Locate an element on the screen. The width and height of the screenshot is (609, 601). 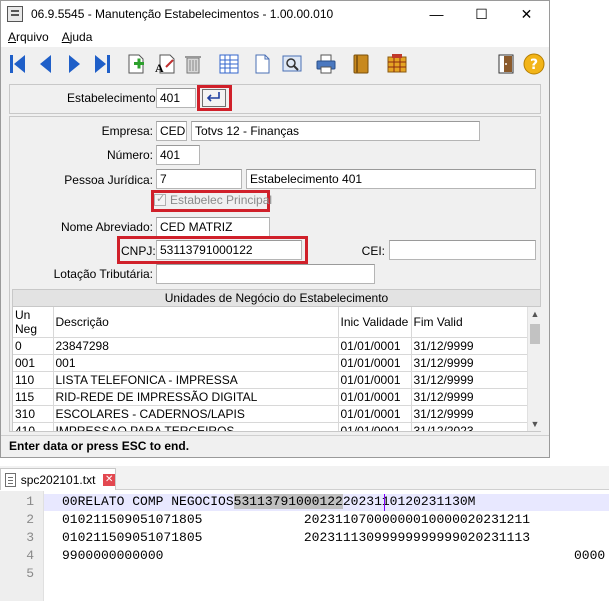
enter-icon is located at coordinates (214, 98).